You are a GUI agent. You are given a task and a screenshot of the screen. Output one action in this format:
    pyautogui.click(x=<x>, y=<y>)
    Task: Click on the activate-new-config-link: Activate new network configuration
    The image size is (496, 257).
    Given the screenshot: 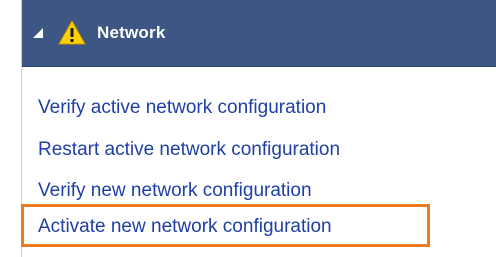 What is the action you would take?
    pyautogui.click(x=185, y=227)
    